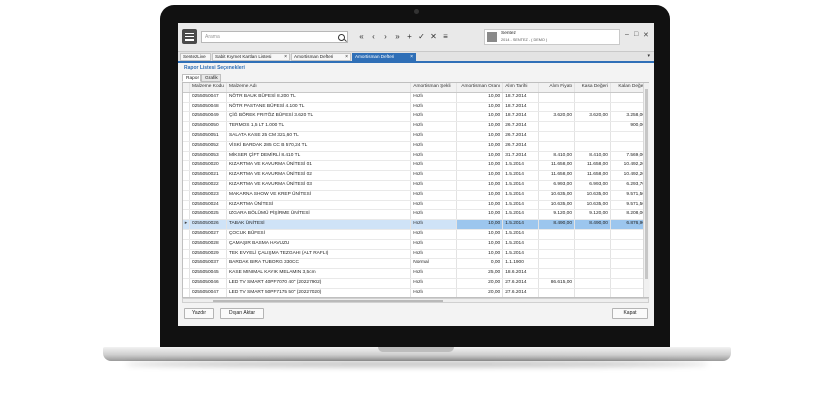 Image resolution: width=833 pixels, height=401 pixels. What do you see at coordinates (199, 313) in the screenshot?
I see `print-button: Yazdır` at bounding box center [199, 313].